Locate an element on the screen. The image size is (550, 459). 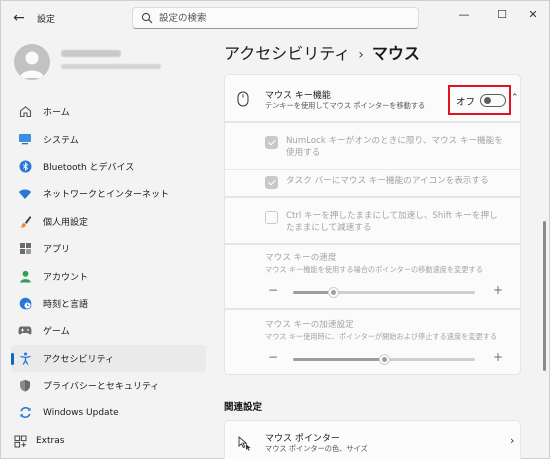
mouse-icon is located at coordinates (243, 99).